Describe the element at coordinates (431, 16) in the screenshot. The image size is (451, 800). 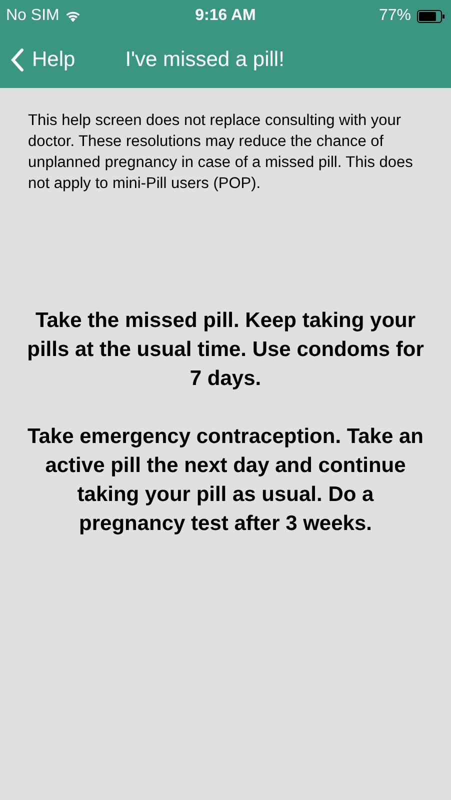
I see `battery-icon` at that location.